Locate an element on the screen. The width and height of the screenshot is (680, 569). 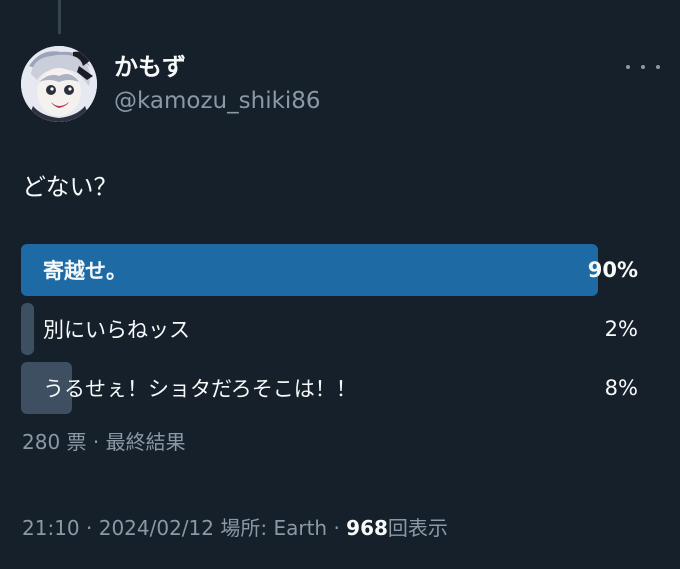
avatar is located at coordinates (59, 84).